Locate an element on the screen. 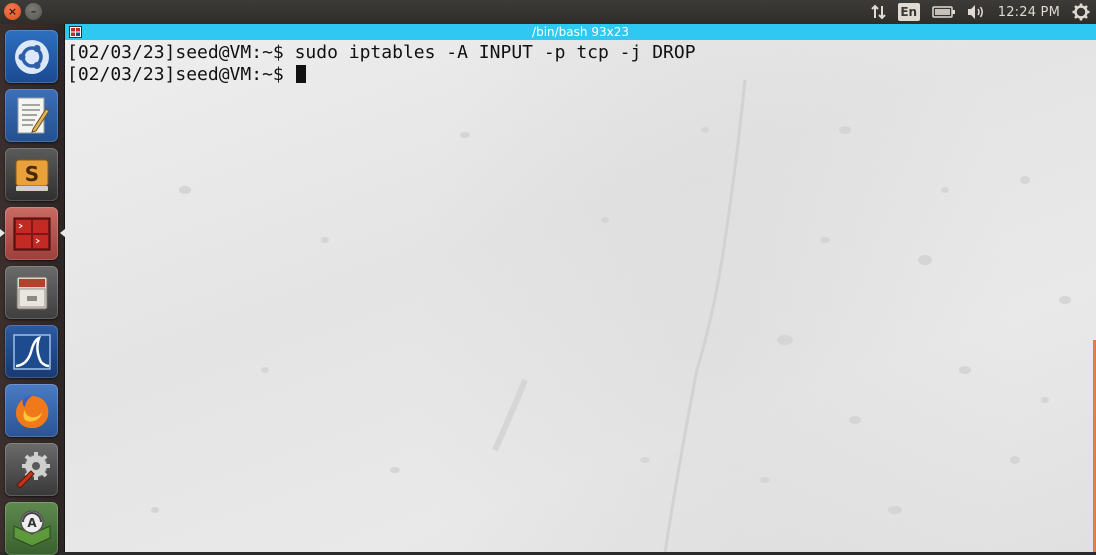 The height and width of the screenshot is (555, 1096). session-menu-button is located at coordinates (1081, 12).